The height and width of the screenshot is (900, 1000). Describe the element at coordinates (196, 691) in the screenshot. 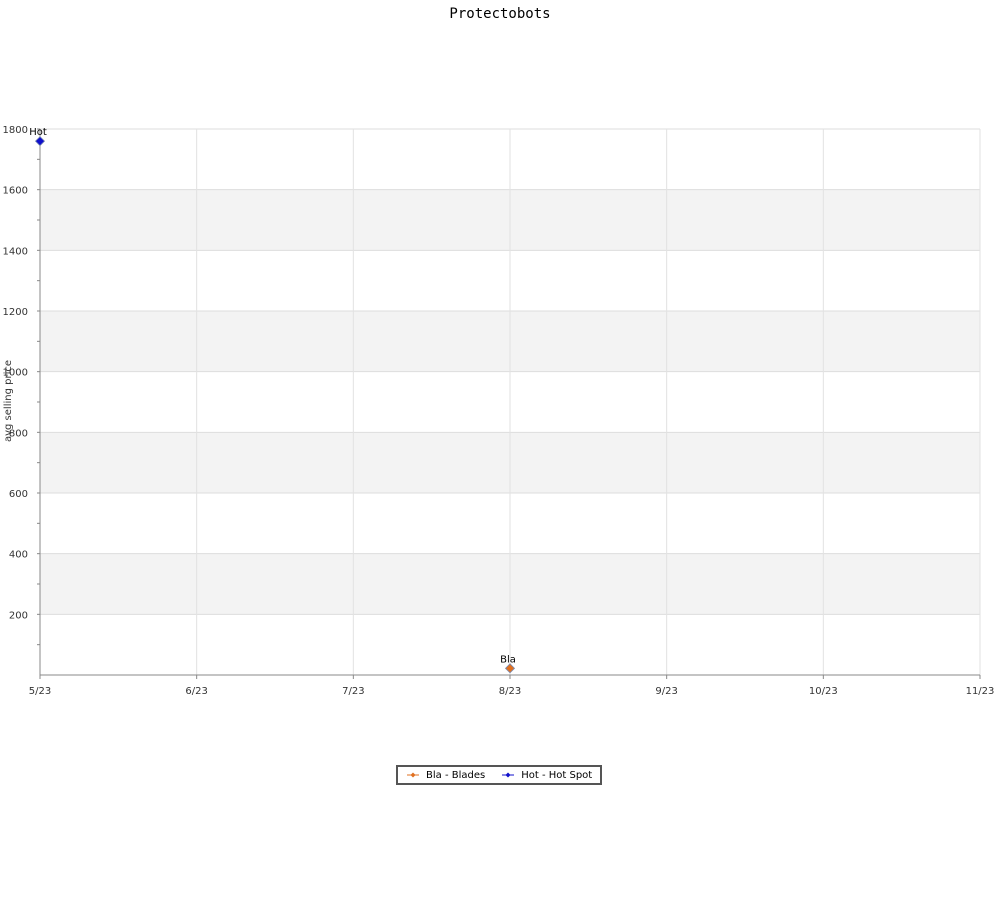

I see `x-tick-label: 6/23` at that location.